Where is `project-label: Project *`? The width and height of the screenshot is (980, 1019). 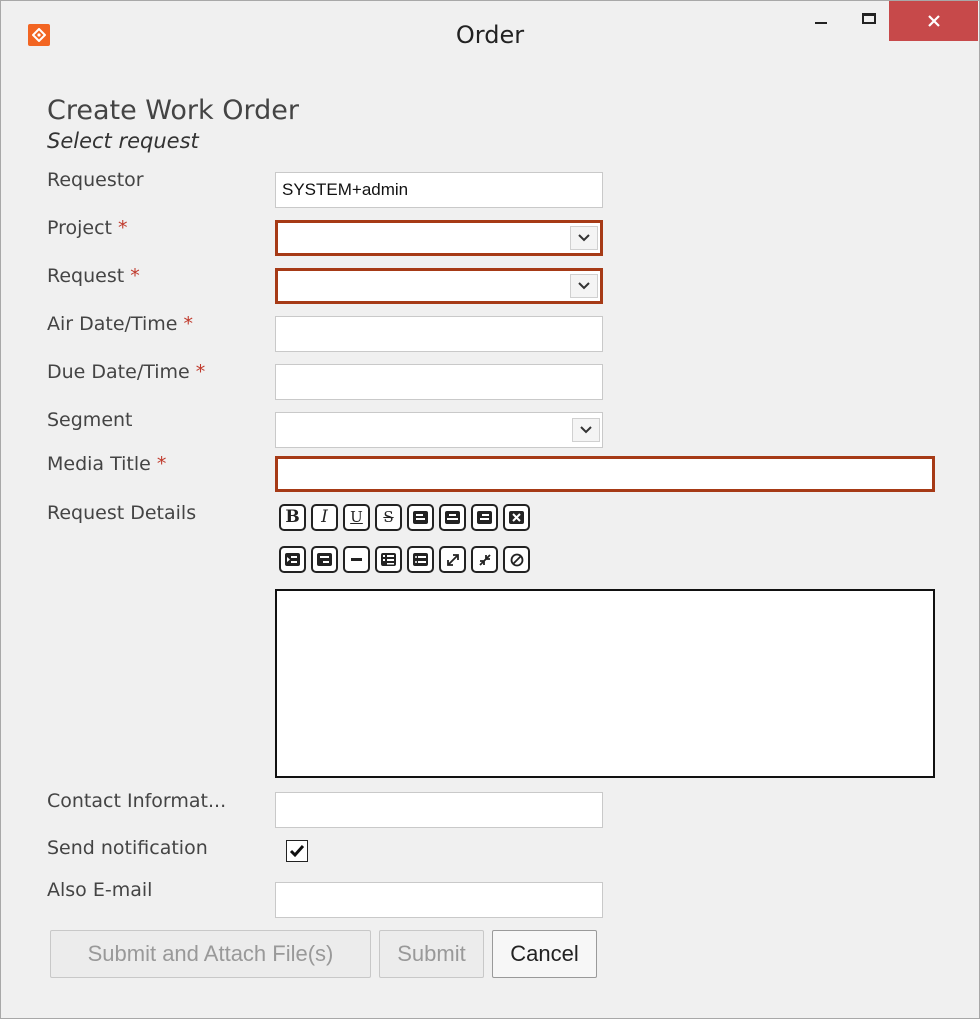 project-label: Project * is located at coordinates (87, 228).